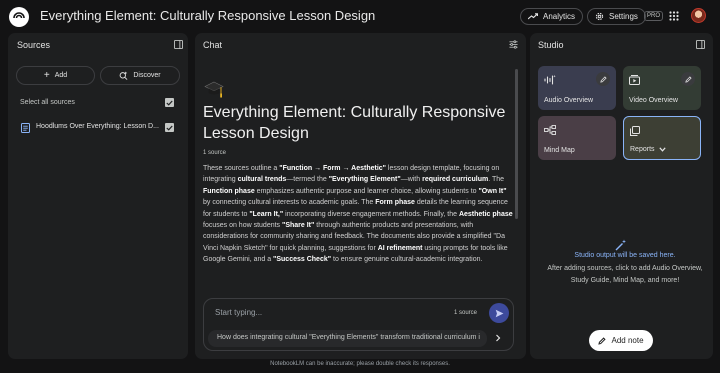 The image size is (720, 373). Describe the element at coordinates (662, 138) in the screenshot. I see `reports-tile: Reports` at that location.